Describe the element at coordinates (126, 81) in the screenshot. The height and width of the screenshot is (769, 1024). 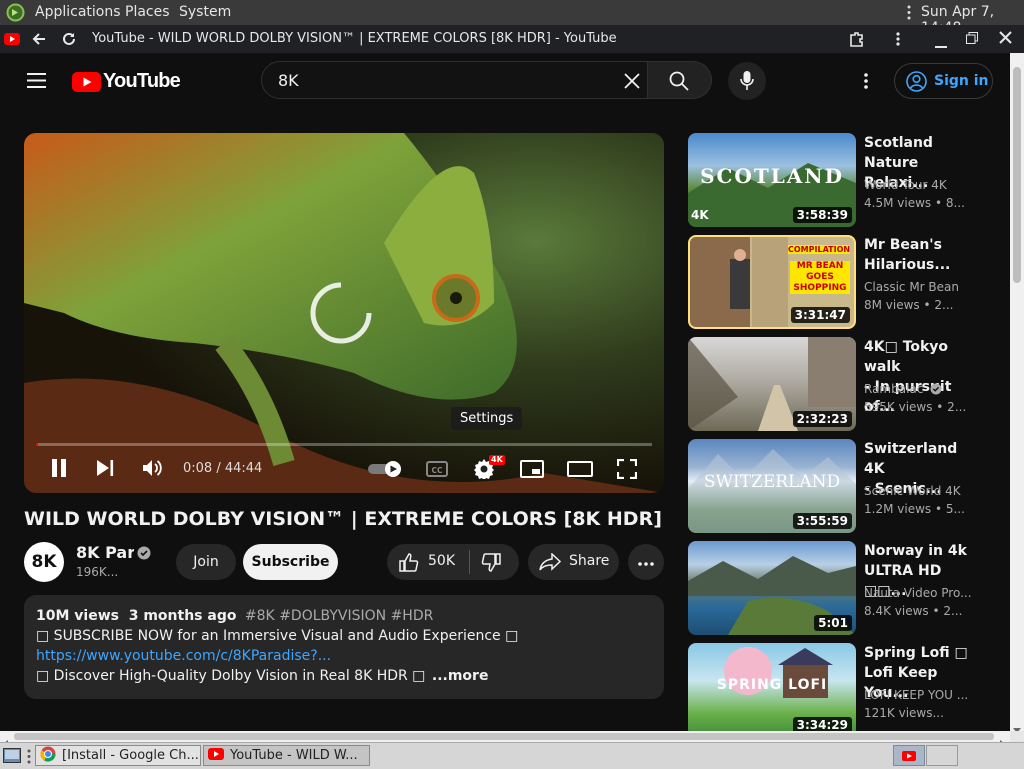
I see `youtube-logo: YouTube` at that location.